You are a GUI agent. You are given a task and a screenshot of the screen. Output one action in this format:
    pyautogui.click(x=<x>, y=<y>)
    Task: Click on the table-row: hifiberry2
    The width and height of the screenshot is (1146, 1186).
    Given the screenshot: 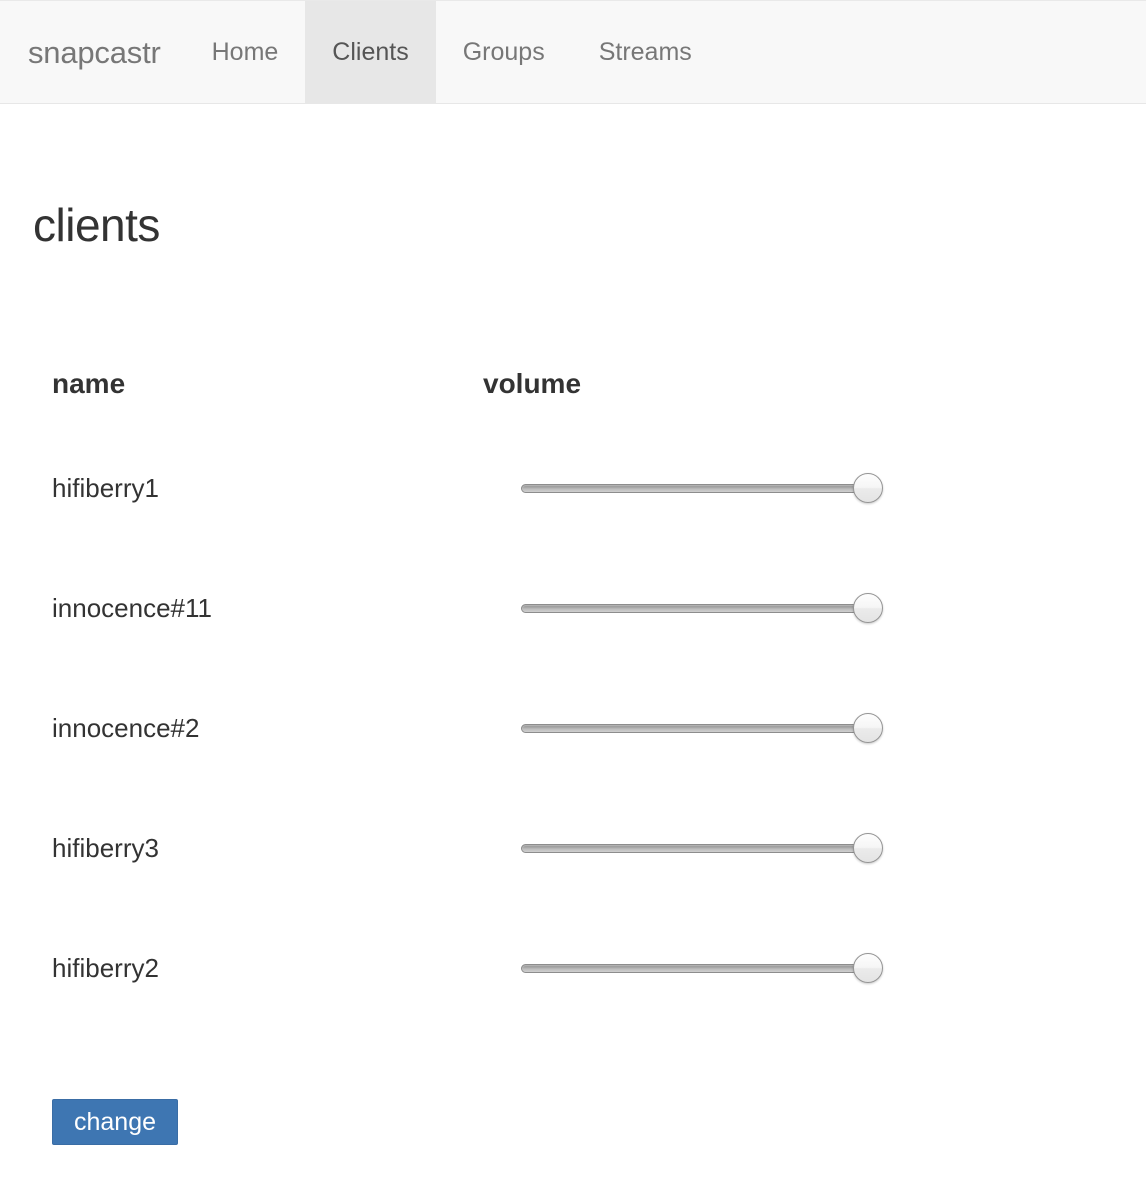 What is the action you would take?
    pyautogui.click(x=573, y=968)
    